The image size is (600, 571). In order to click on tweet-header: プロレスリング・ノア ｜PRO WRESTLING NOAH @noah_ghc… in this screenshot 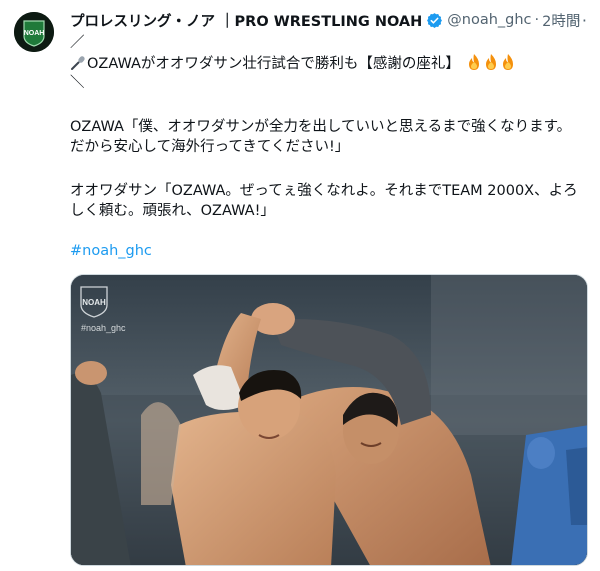, I will do `click(329, 20)`.